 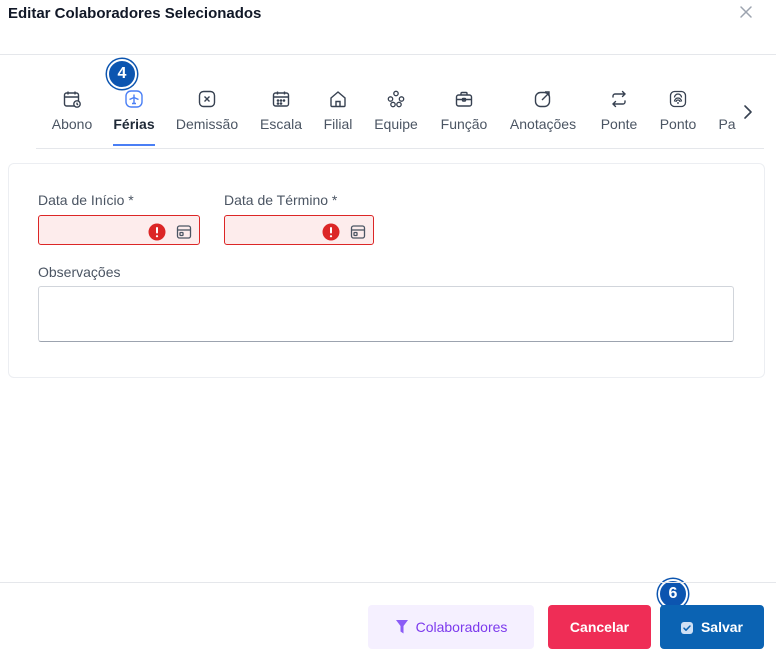 What do you see at coordinates (461, 627) in the screenshot?
I see `colaboradores-label: Colaboradores` at bounding box center [461, 627].